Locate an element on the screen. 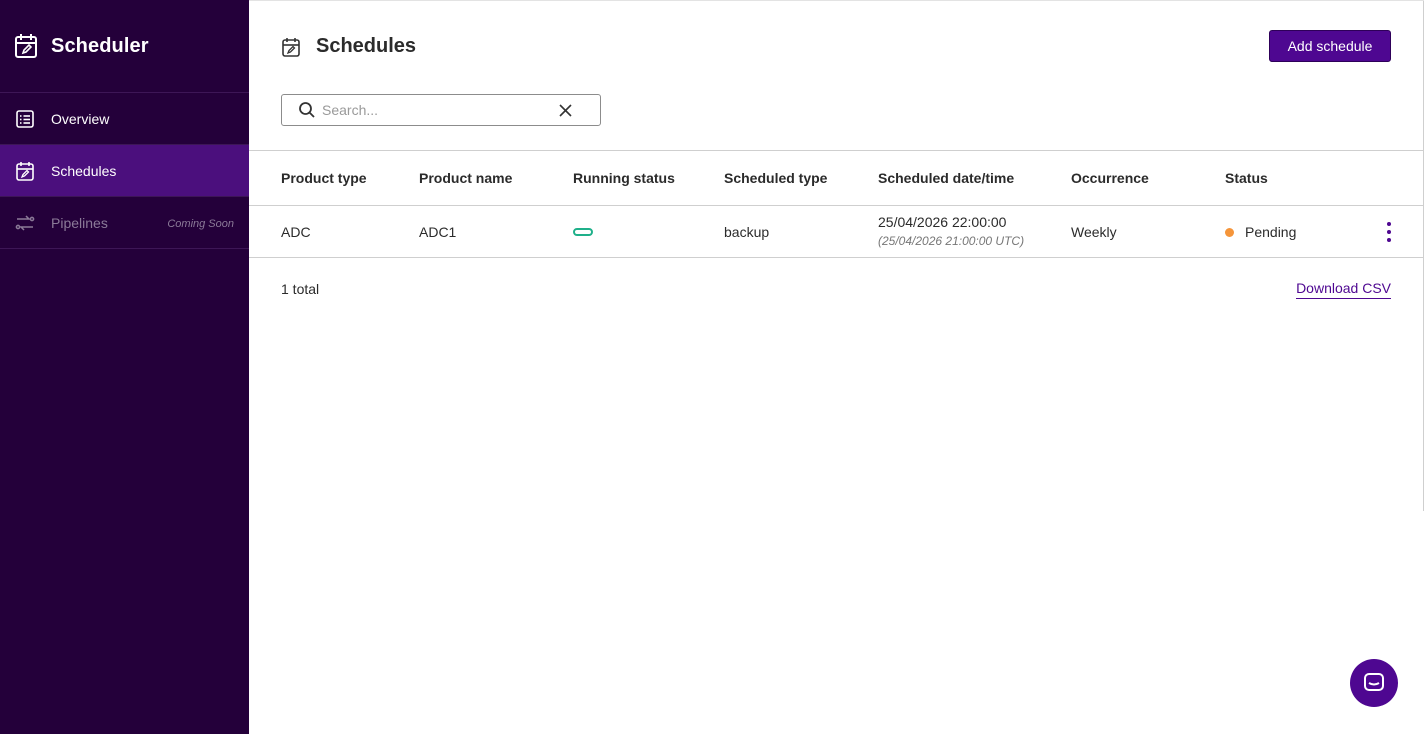 This screenshot has height=734, width=1424. status-dot is located at coordinates (1229, 232).